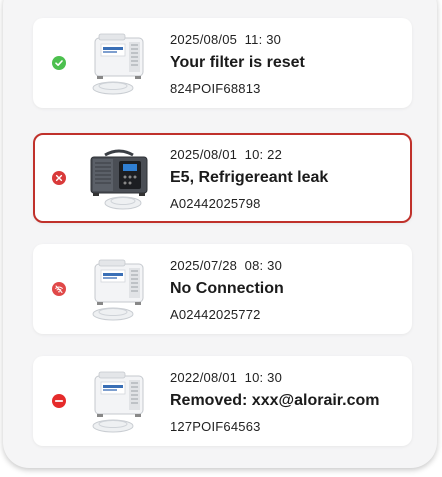 The width and height of the screenshot is (442, 477). What do you see at coordinates (59, 178) in the screenshot?
I see `x-circle-icon` at bounding box center [59, 178].